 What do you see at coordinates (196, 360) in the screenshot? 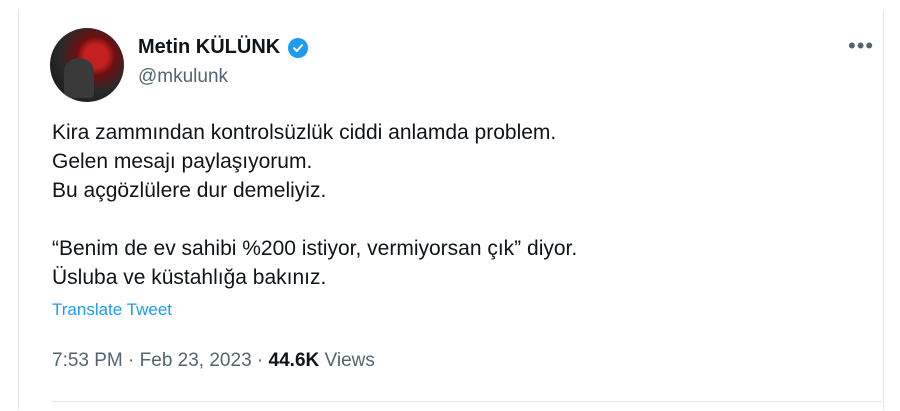
I see `tweet-date: Feb 23, 2023` at bounding box center [196, 360].